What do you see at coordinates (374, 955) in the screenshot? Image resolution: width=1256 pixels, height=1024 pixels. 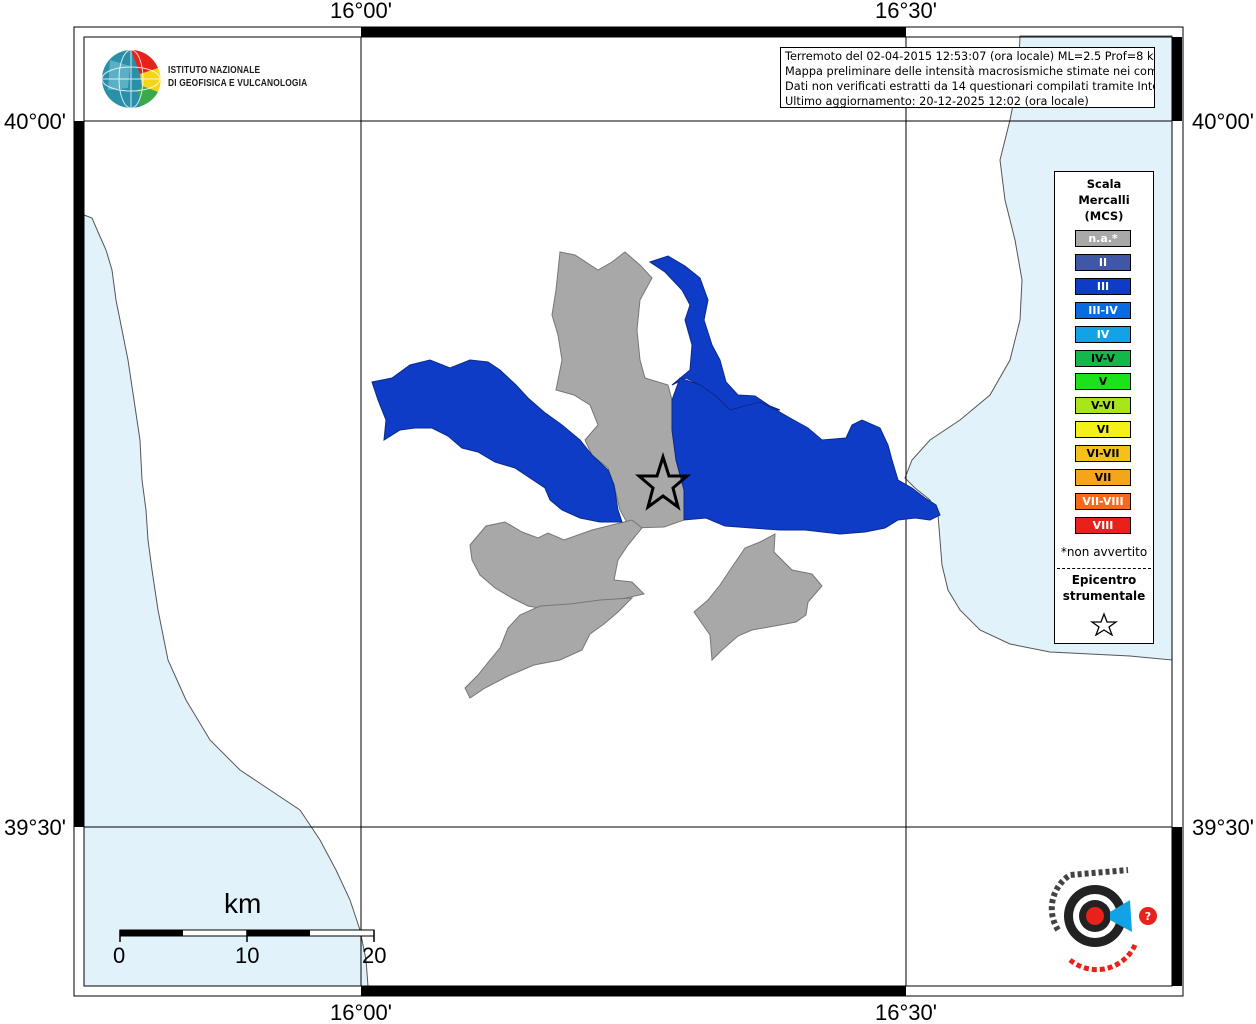 I see `scalebar-label-20: 20` at bounding box center [374, 955].